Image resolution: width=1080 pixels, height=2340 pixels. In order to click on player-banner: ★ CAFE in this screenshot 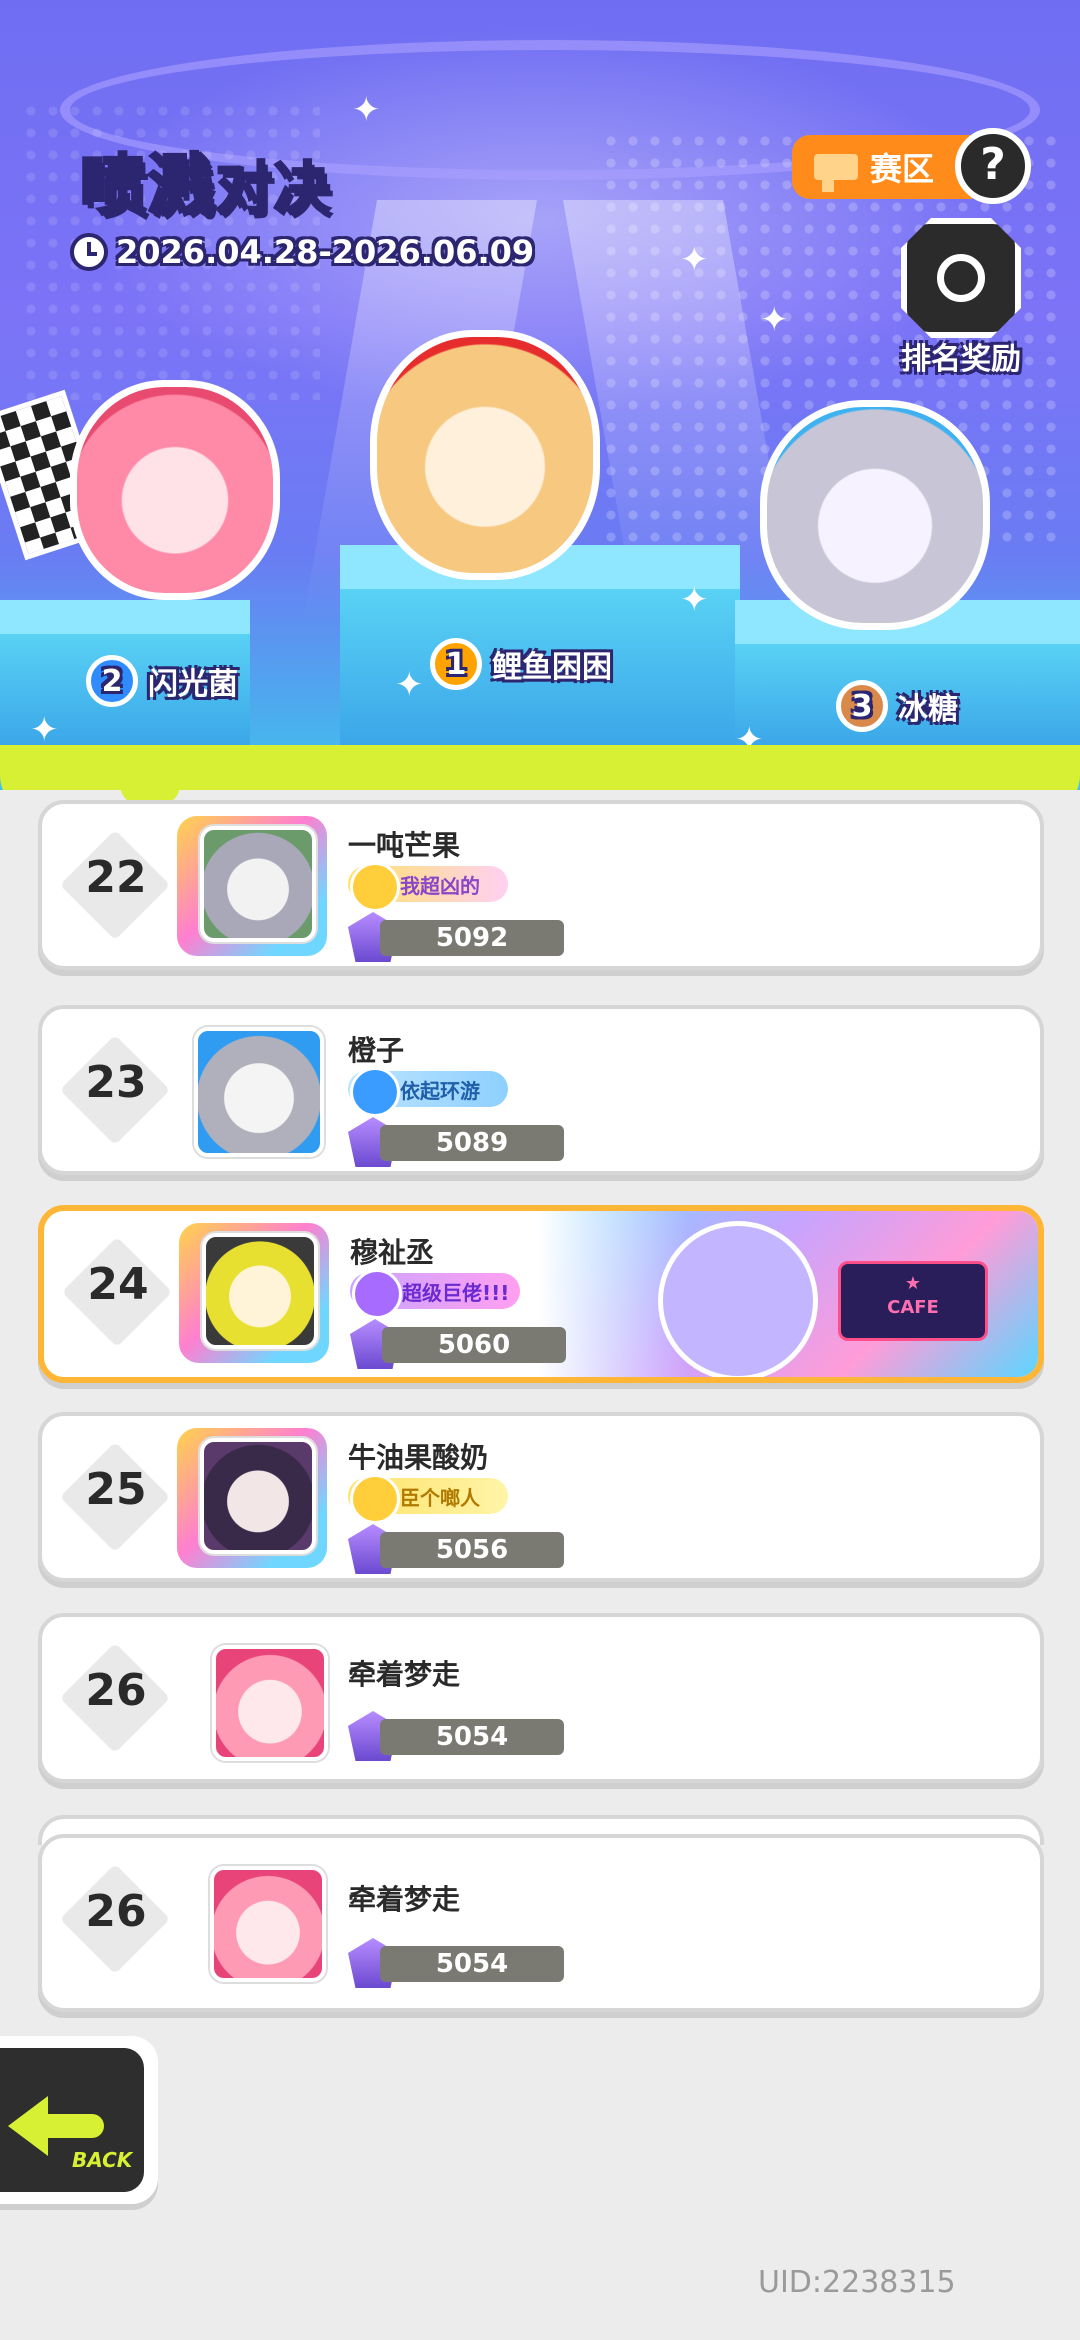, I will do `click(788, 1294)`.